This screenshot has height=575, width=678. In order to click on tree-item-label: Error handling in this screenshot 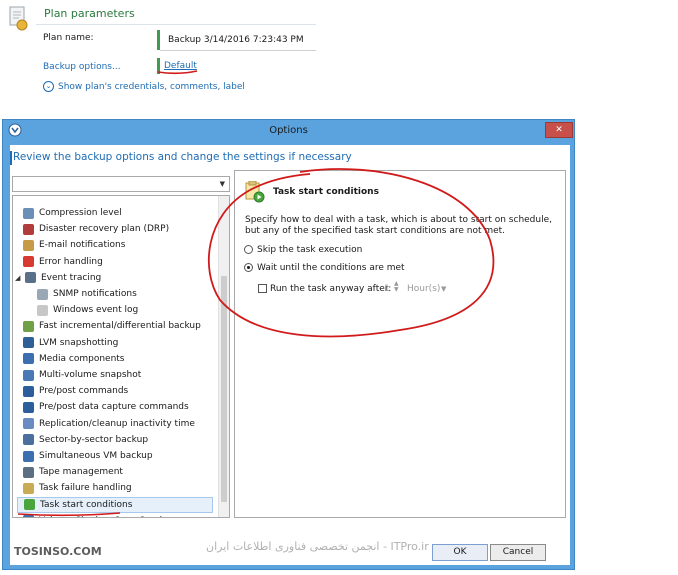, I will do `click(71, 261)`.